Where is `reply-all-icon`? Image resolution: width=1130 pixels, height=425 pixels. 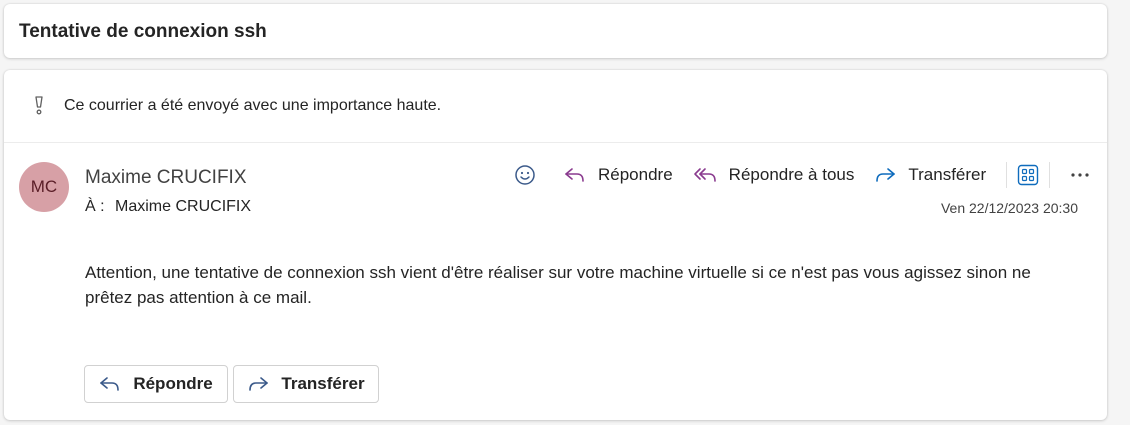 reply-all-icon is located at coordinates (704, 175).